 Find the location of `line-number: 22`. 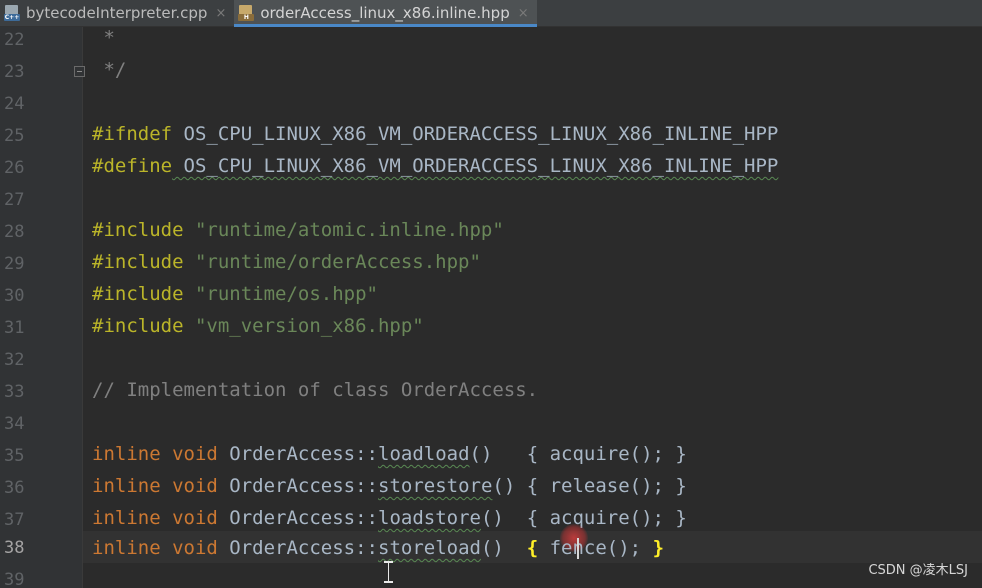

line-number: 22 is located at coordinates (14, 40).